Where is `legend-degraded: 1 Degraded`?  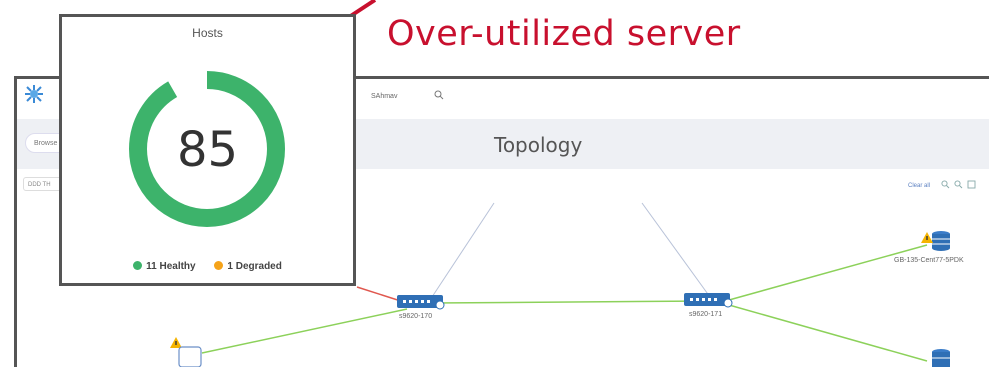 legend-degraded: 1 Degraded is located at coordinates (248, 266).